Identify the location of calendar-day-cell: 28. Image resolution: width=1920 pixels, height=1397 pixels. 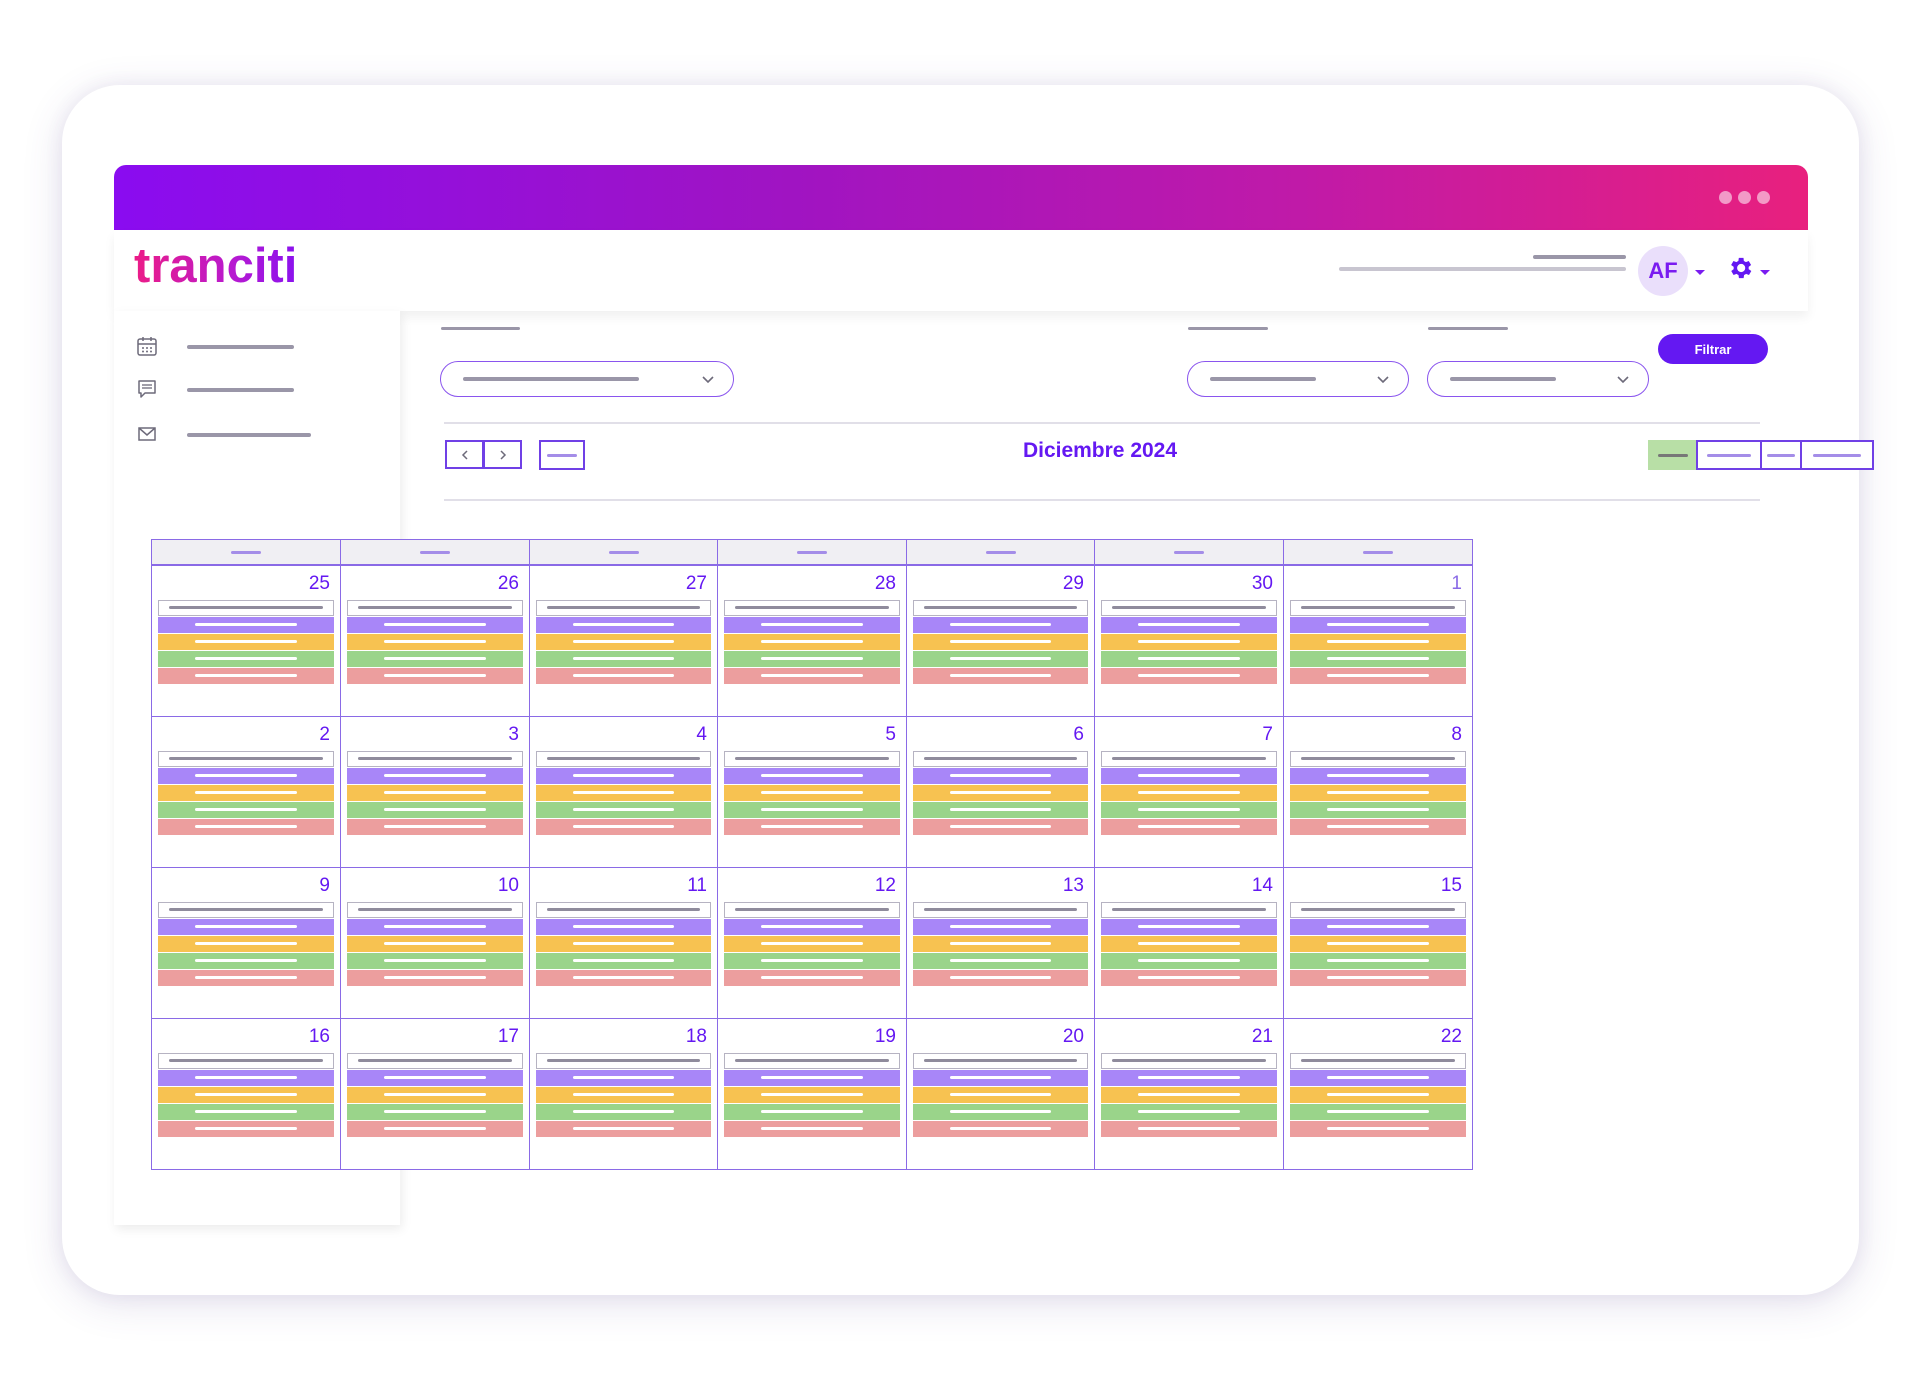
(812, 641).